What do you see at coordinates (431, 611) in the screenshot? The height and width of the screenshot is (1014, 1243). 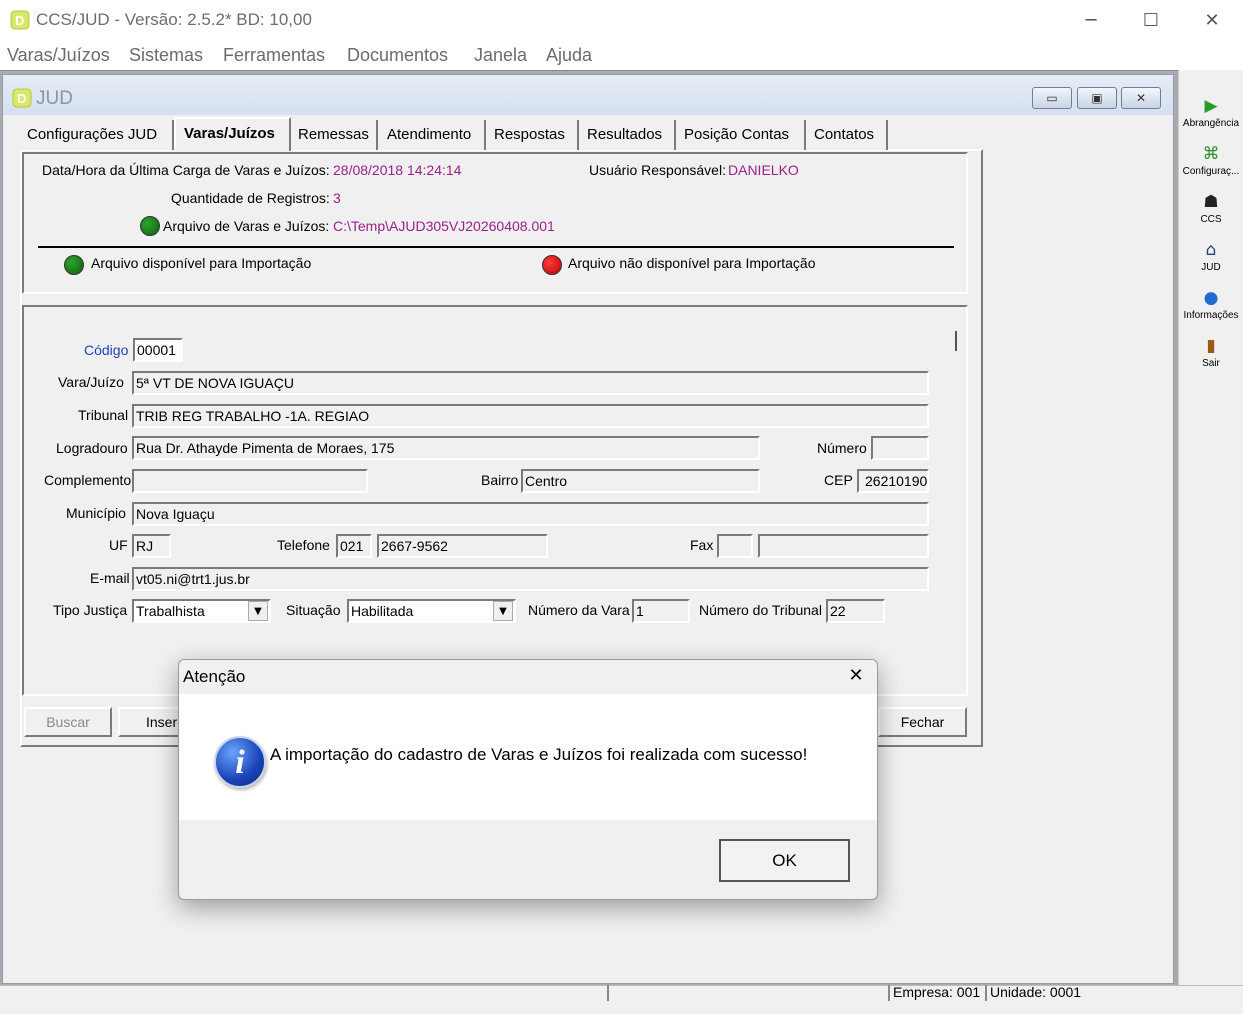 I see `situacao-select: Habilitada` at bounding box center [431, 611].